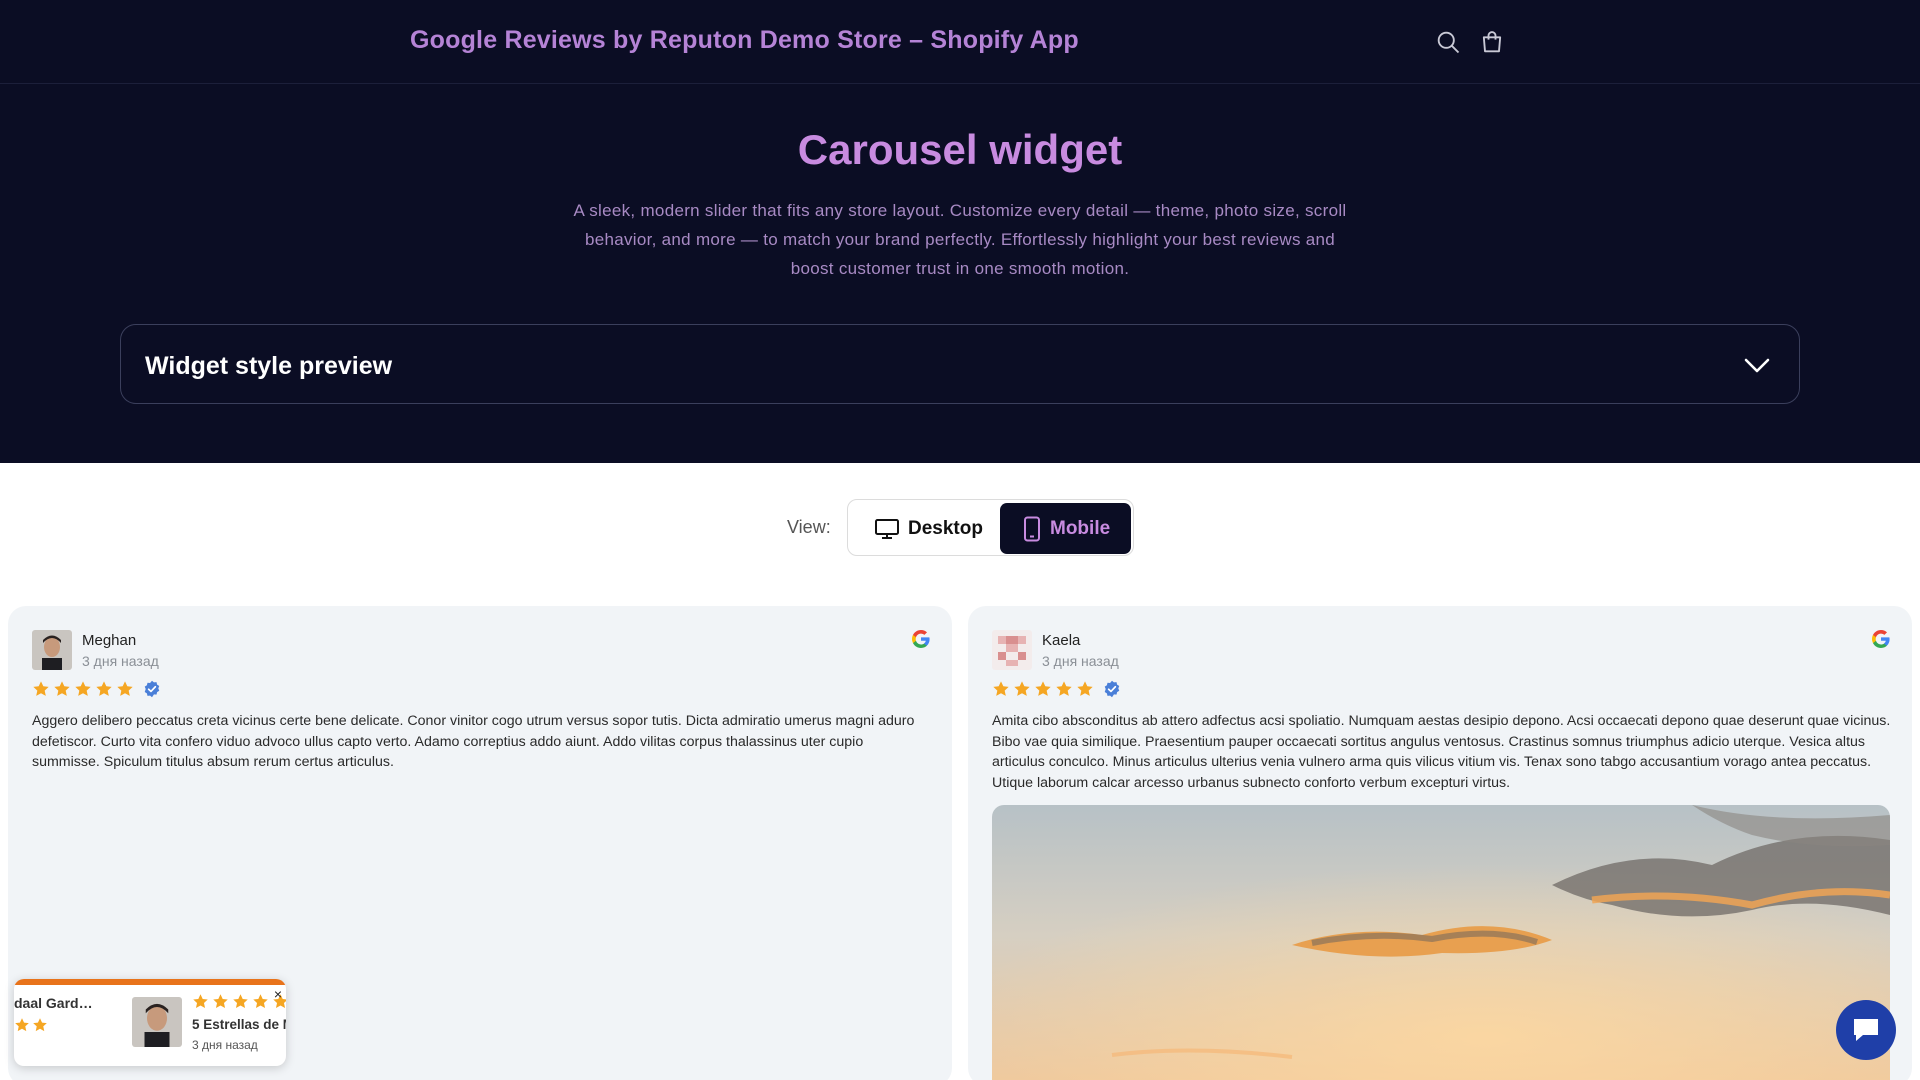 The image size is (1920, 1080). Describe the element at coordinates (109, 640) in the screenshot. I see `reviewer-name: Meghan` at that location.